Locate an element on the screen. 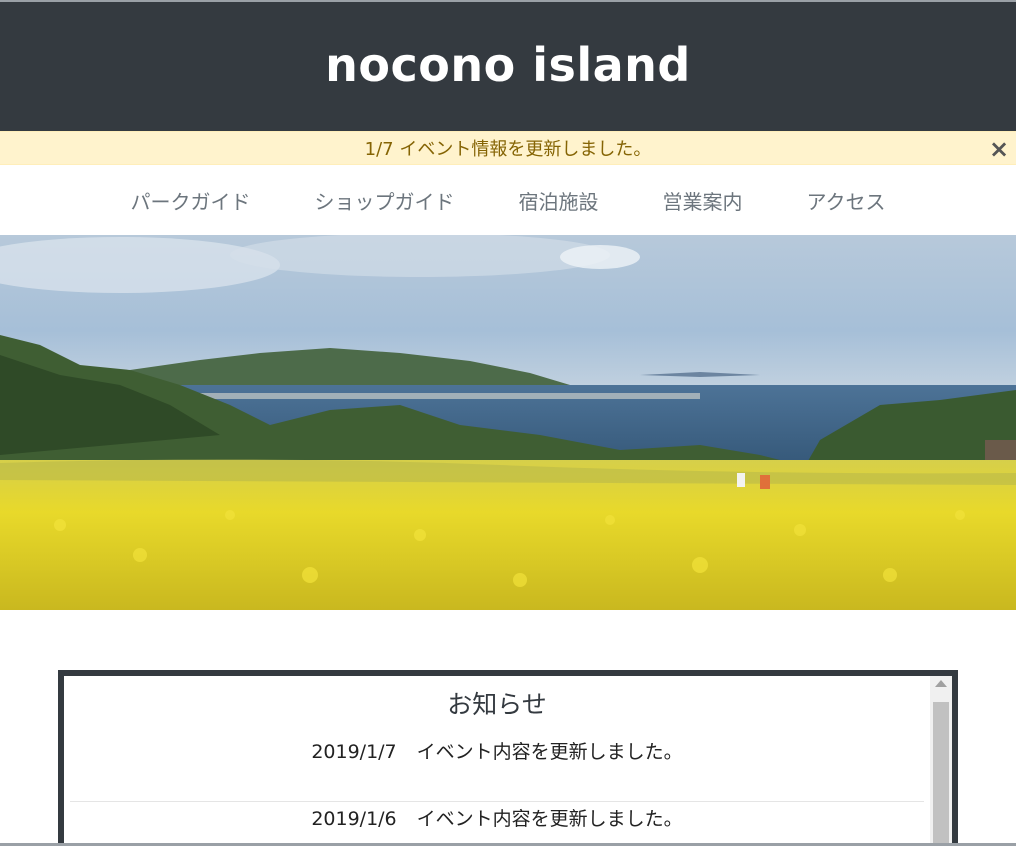 The image size is (1016, 846). main-nav: パークガイド ショップガイド 宿泊施設 営業案内 アクセス is located at coordinates (508, 200).